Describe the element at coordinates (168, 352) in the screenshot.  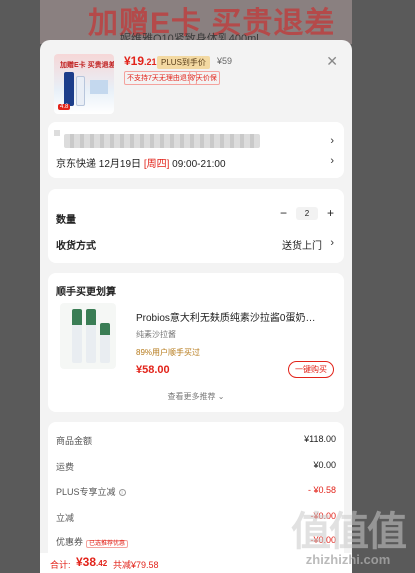
I see `recommend-percent: 89%用户顺手买过` at that location.